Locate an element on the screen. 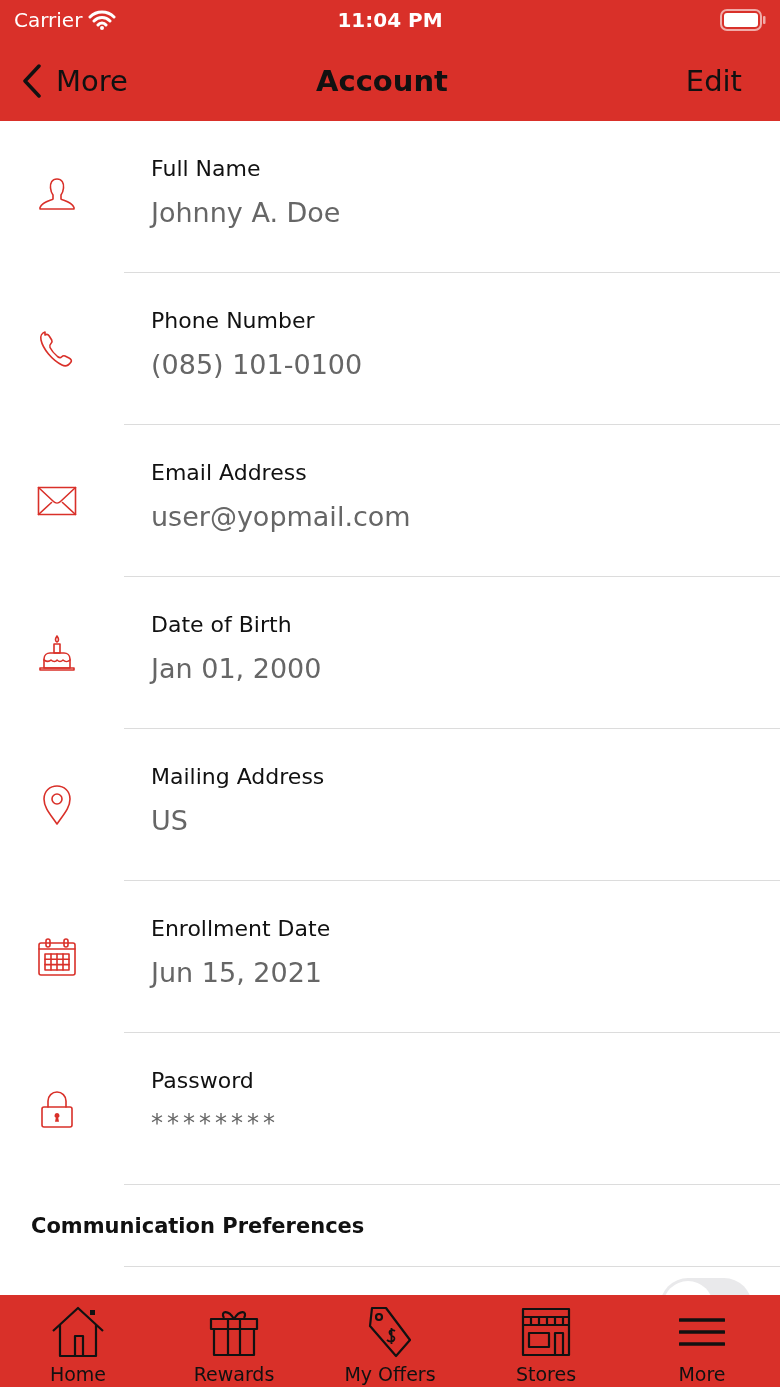 This screenshot has width=780, height=1387. field-label: Enrollment Date is located at coordinates (241, 928).